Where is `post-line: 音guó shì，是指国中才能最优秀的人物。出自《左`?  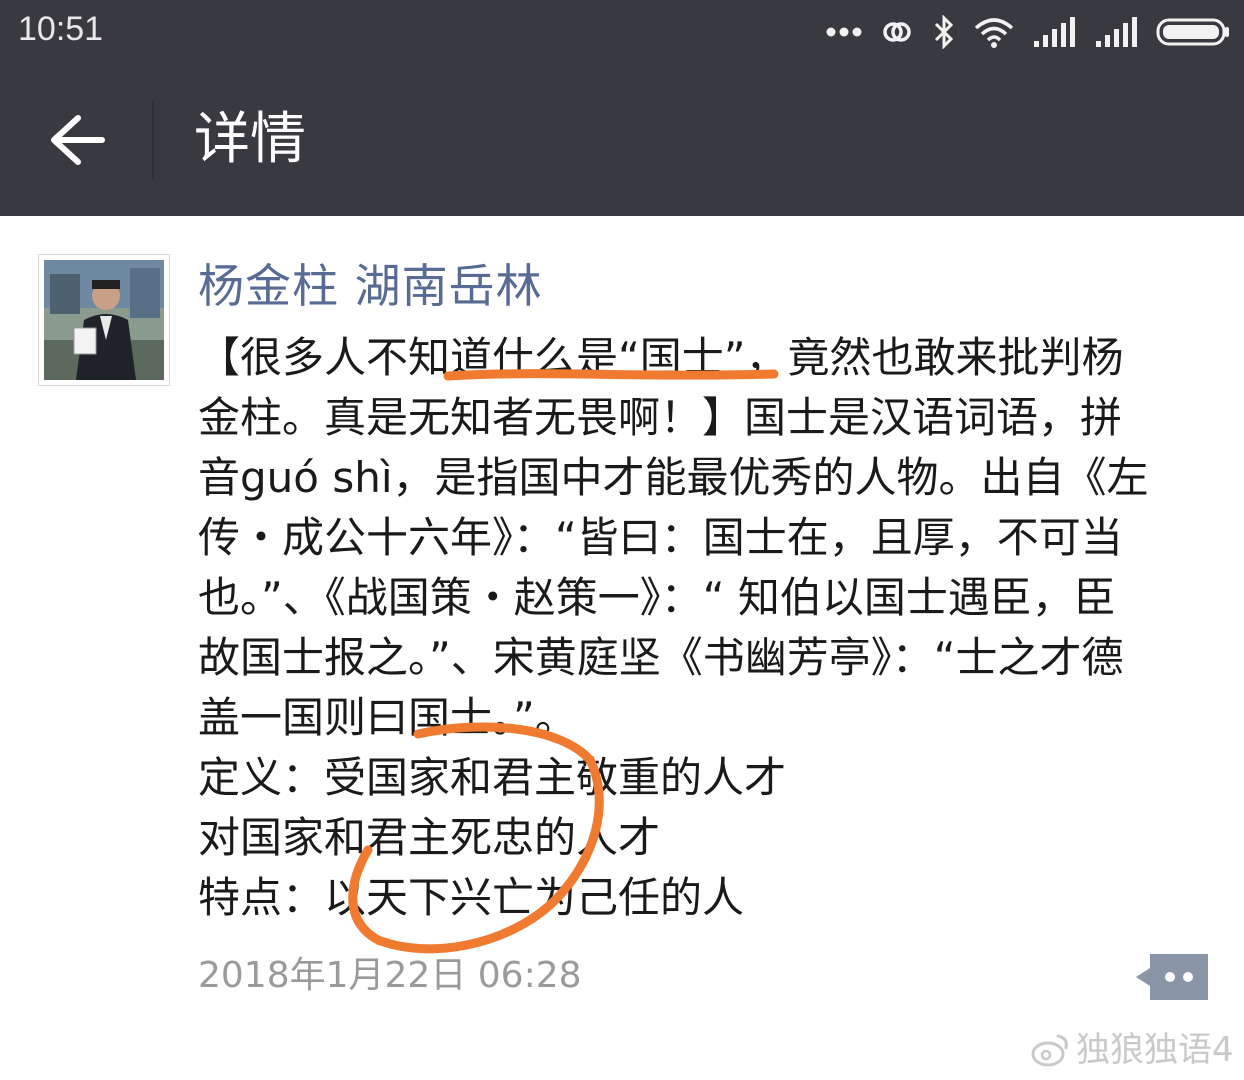
post-line: 音guó shì，是指国中才能最优秀的人物。出自《左 is located at coordinates (673, 477).